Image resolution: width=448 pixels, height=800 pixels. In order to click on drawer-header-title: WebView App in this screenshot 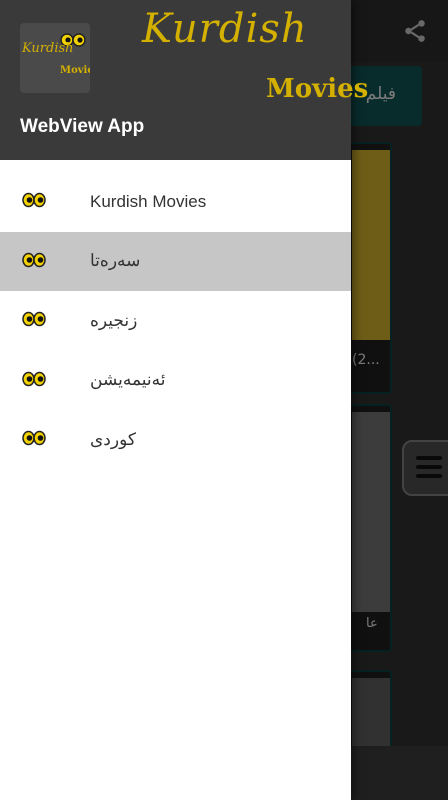, I will do `click(82, 126)`.